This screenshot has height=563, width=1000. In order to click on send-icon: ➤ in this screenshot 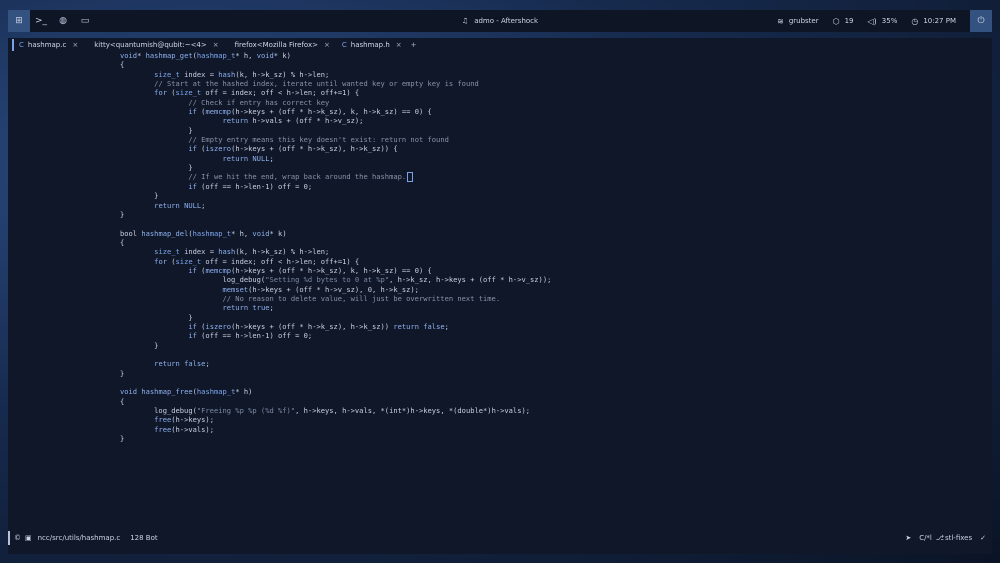, I will do `click(908, 538)`.